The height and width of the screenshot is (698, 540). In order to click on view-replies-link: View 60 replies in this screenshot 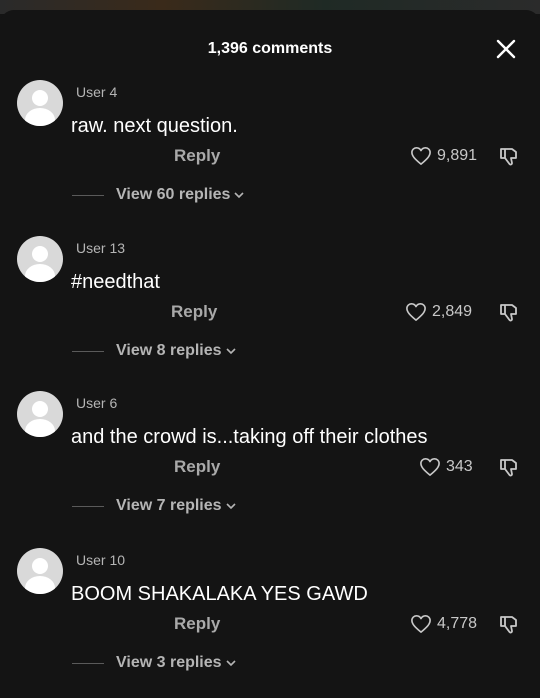, I will do `click(158, 195)`.